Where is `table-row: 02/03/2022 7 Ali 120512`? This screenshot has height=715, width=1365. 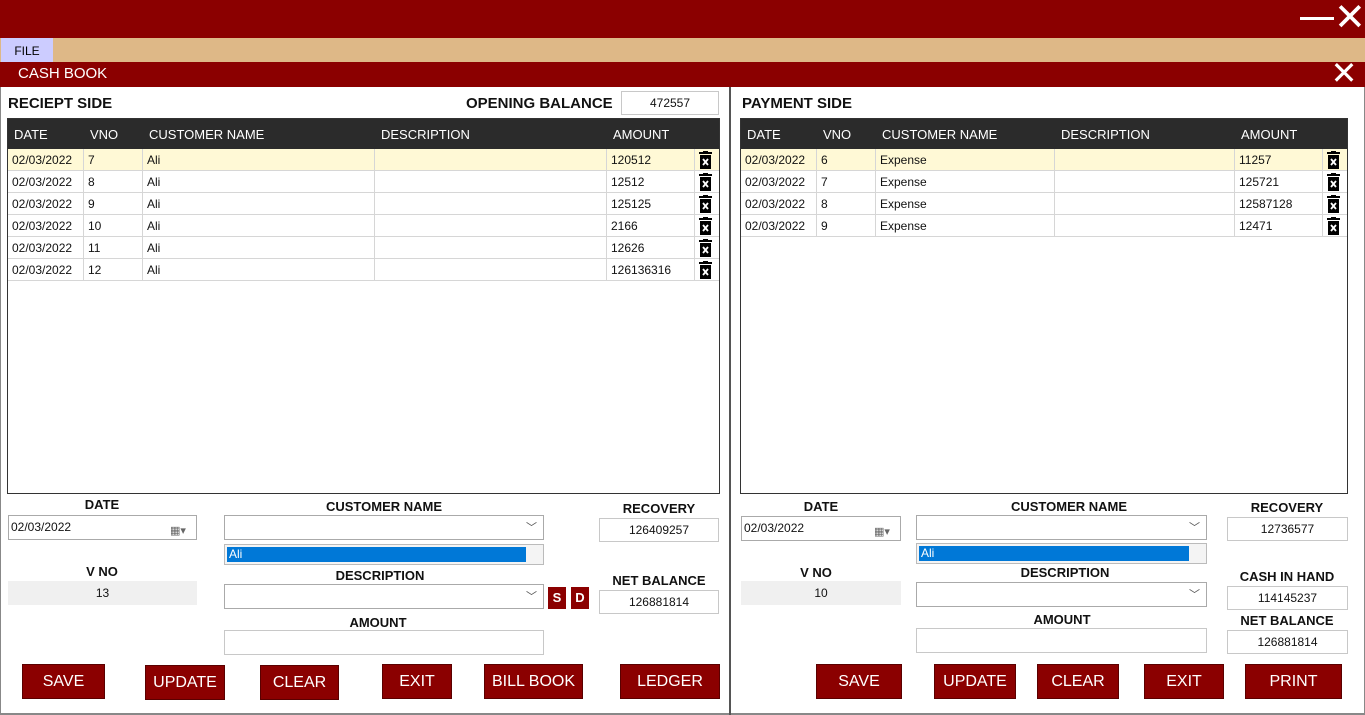 table-row: 02/03/2022 7 Ali 120512 is located at coordinates (363, 160).